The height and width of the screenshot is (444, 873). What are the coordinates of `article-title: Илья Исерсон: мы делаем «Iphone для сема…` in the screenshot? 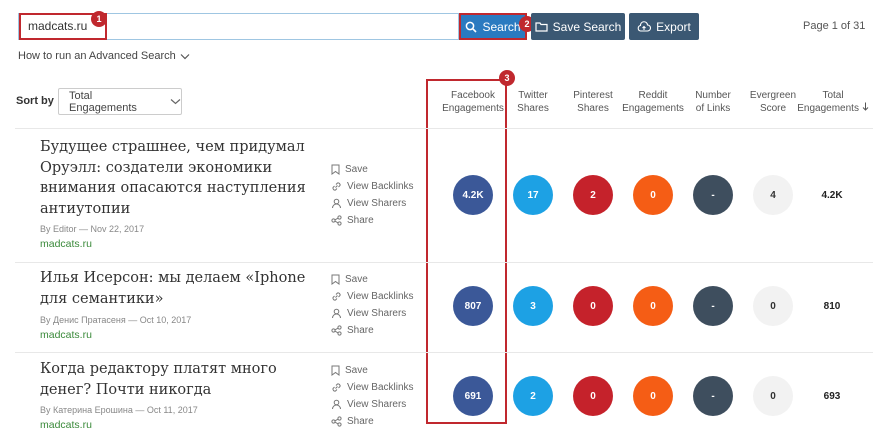 It's located at (177, 288).